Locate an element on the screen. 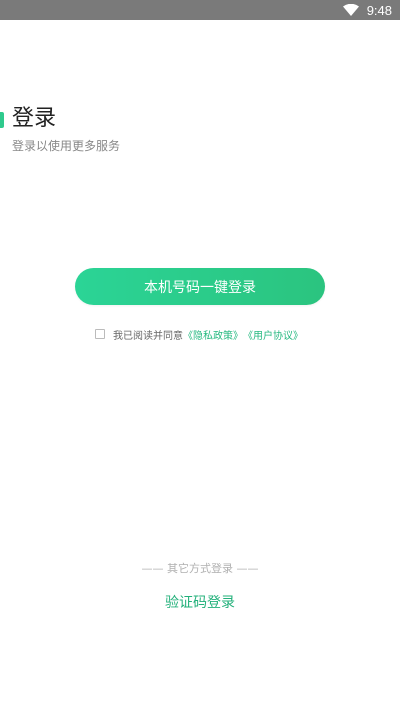  one-click-login-button: 本机号码一键登录 is located at coordinates (200, 286).